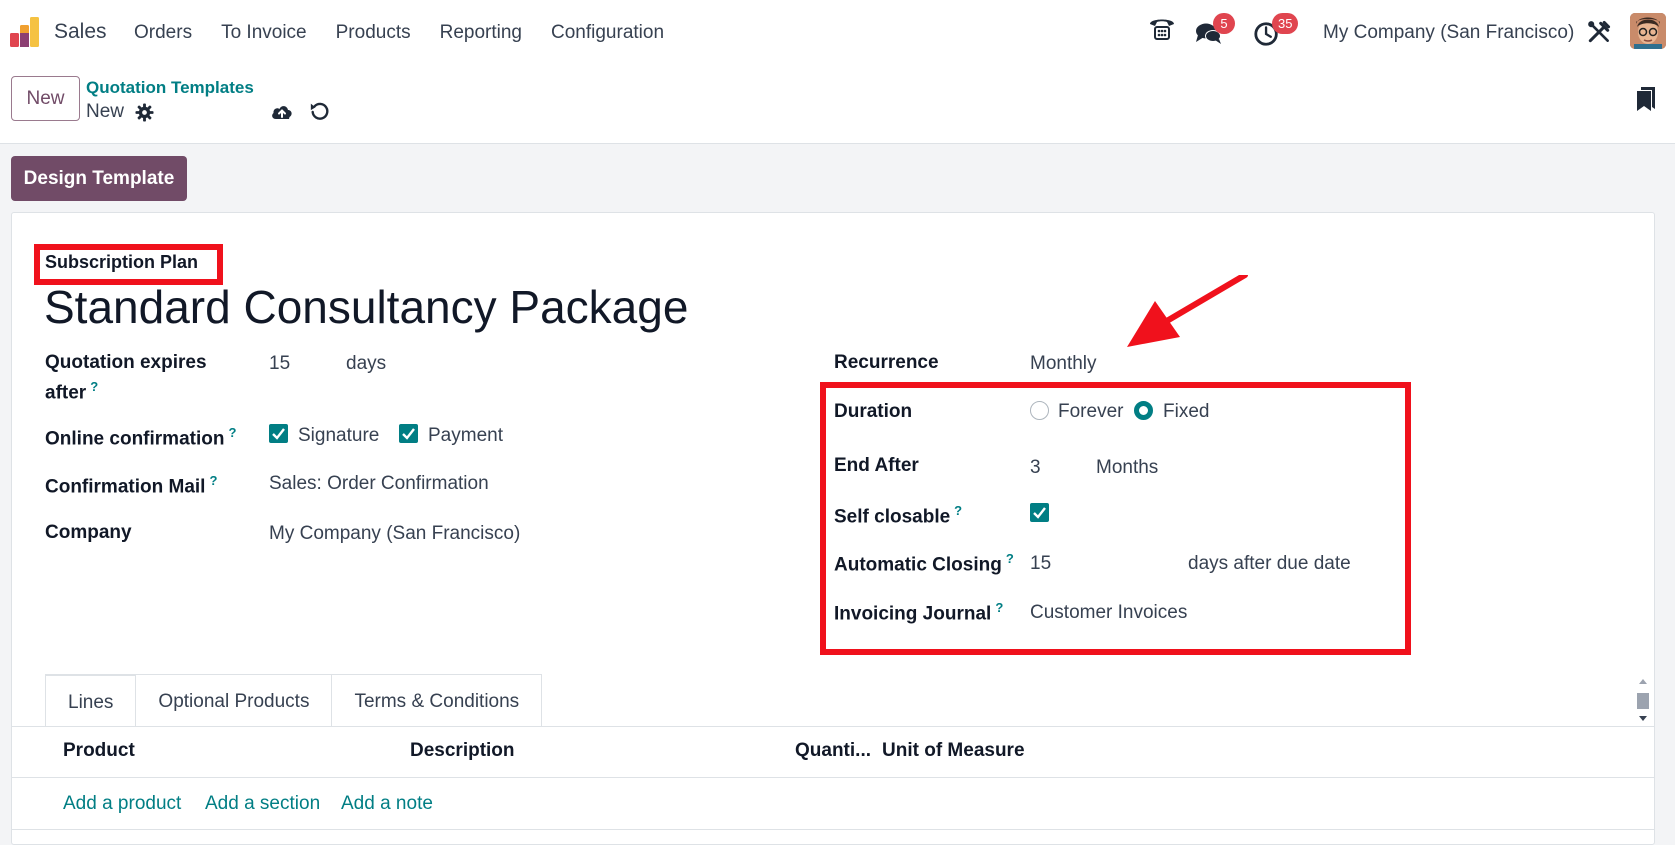 The image size is (1675, 845). Describe the element at coordinates (125, 487) in the screenshot. I see `confirmation-mail-label-text: Confirmation Mail` at that location.